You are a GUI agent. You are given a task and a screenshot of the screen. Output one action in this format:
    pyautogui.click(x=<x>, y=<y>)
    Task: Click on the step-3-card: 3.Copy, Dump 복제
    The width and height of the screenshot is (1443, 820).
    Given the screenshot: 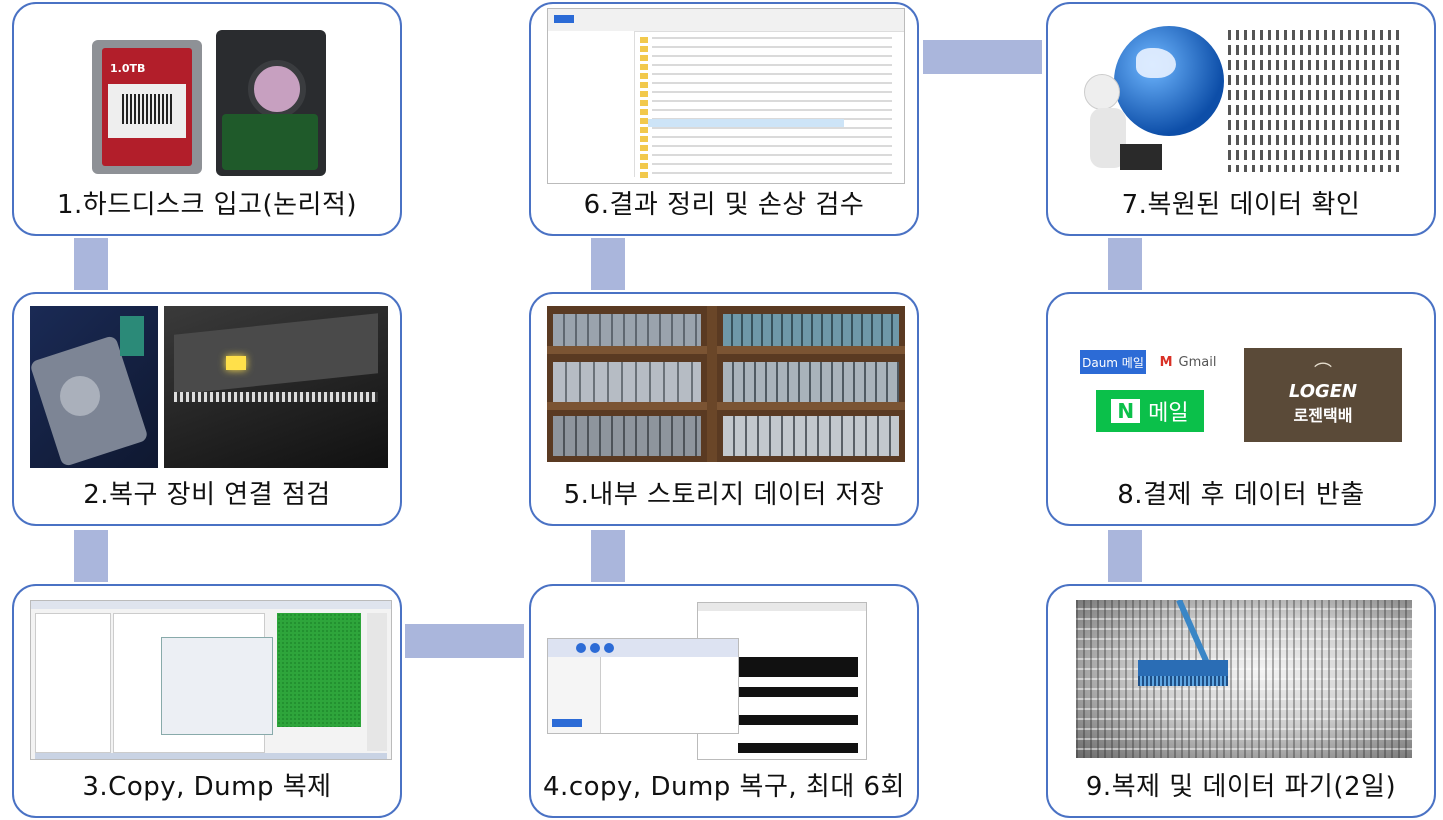 What is the action you would take?
    pyautogui.click(x=207, y=701)
    